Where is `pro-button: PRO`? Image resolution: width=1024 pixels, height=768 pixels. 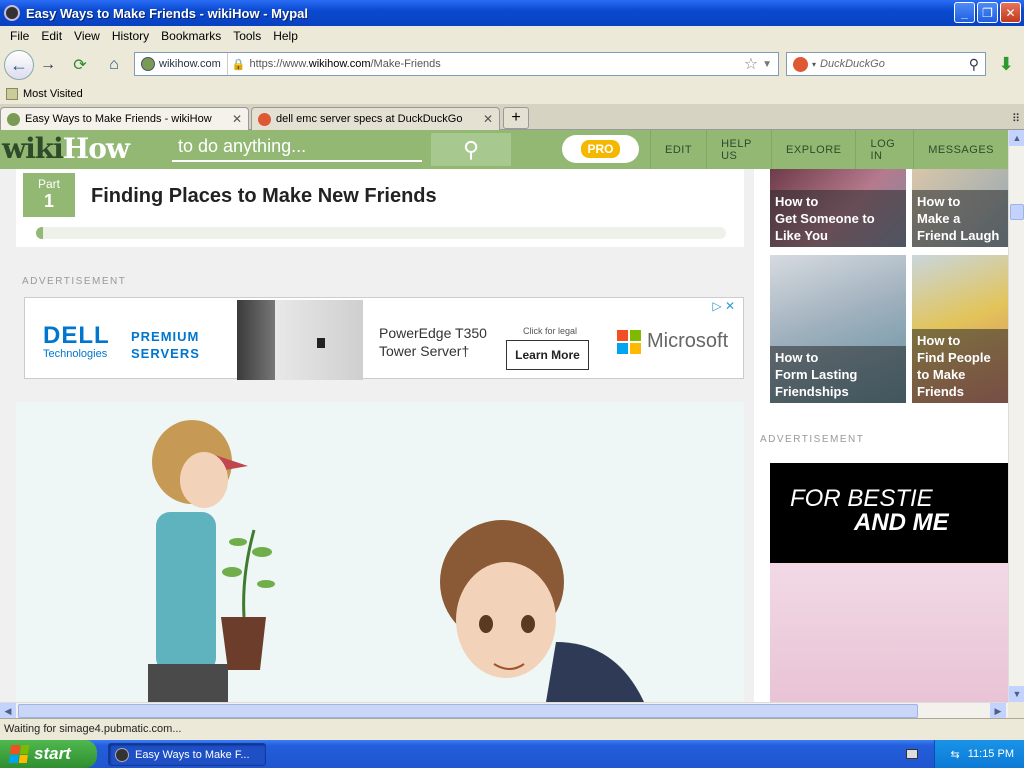 pro-button: PRO is located at coordinates (600, 149).